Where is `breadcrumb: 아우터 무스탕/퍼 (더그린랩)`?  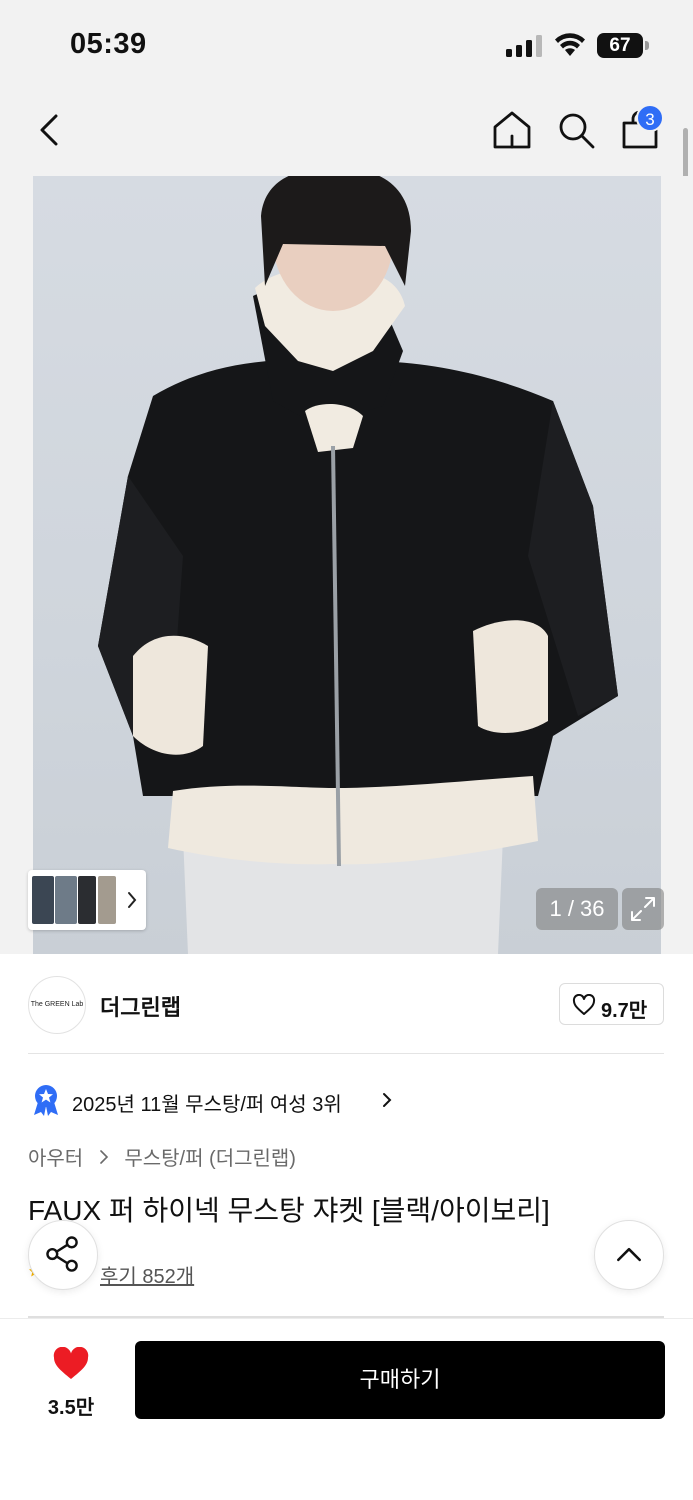
breadcrumb: 아우터 무스탕/퍼 (더그린랩) is located at coordinates (162, 1156).